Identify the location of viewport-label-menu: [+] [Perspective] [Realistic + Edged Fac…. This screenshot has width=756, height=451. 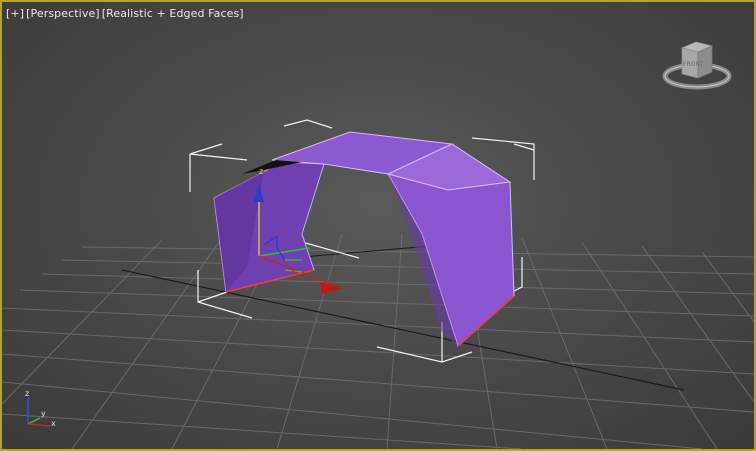
(125, 13).